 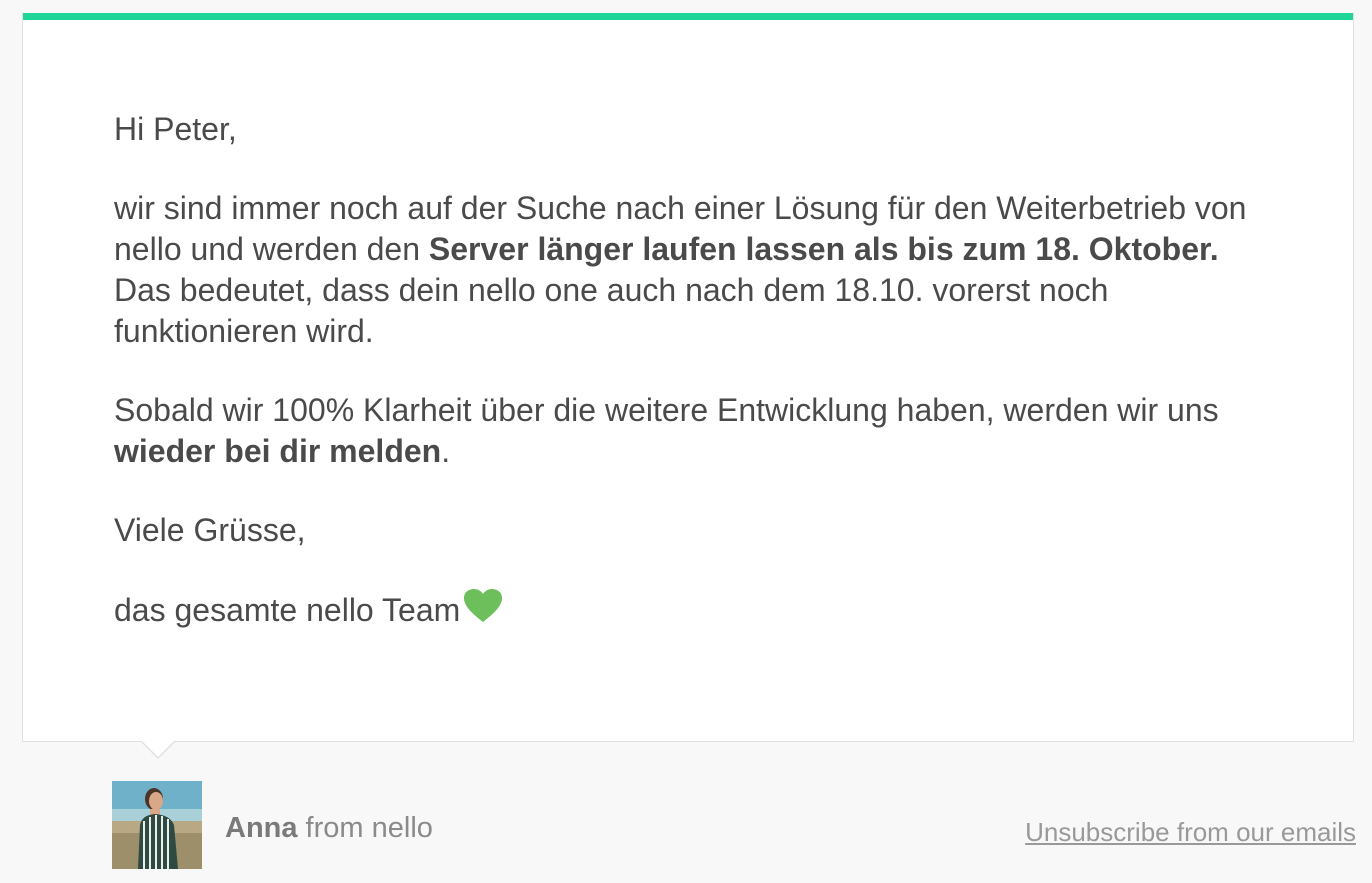 I want to click on sender-label: Anna from nello, so click(x=329, y=828).